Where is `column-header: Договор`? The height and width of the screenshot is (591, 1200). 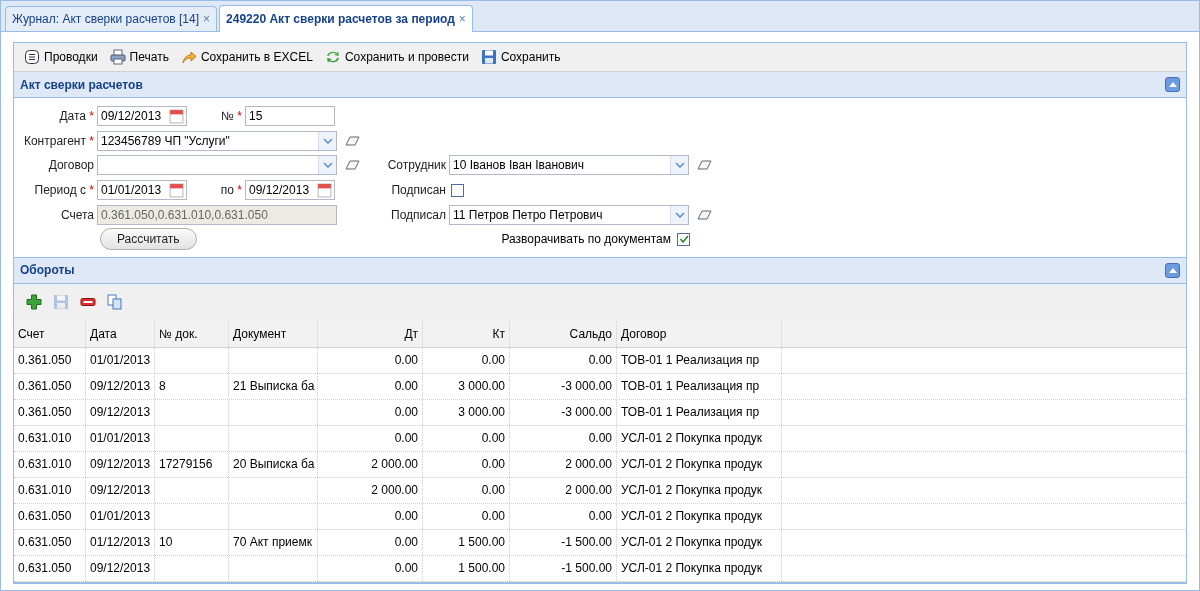
column-header: Договор is located at coordinates (644, 333).